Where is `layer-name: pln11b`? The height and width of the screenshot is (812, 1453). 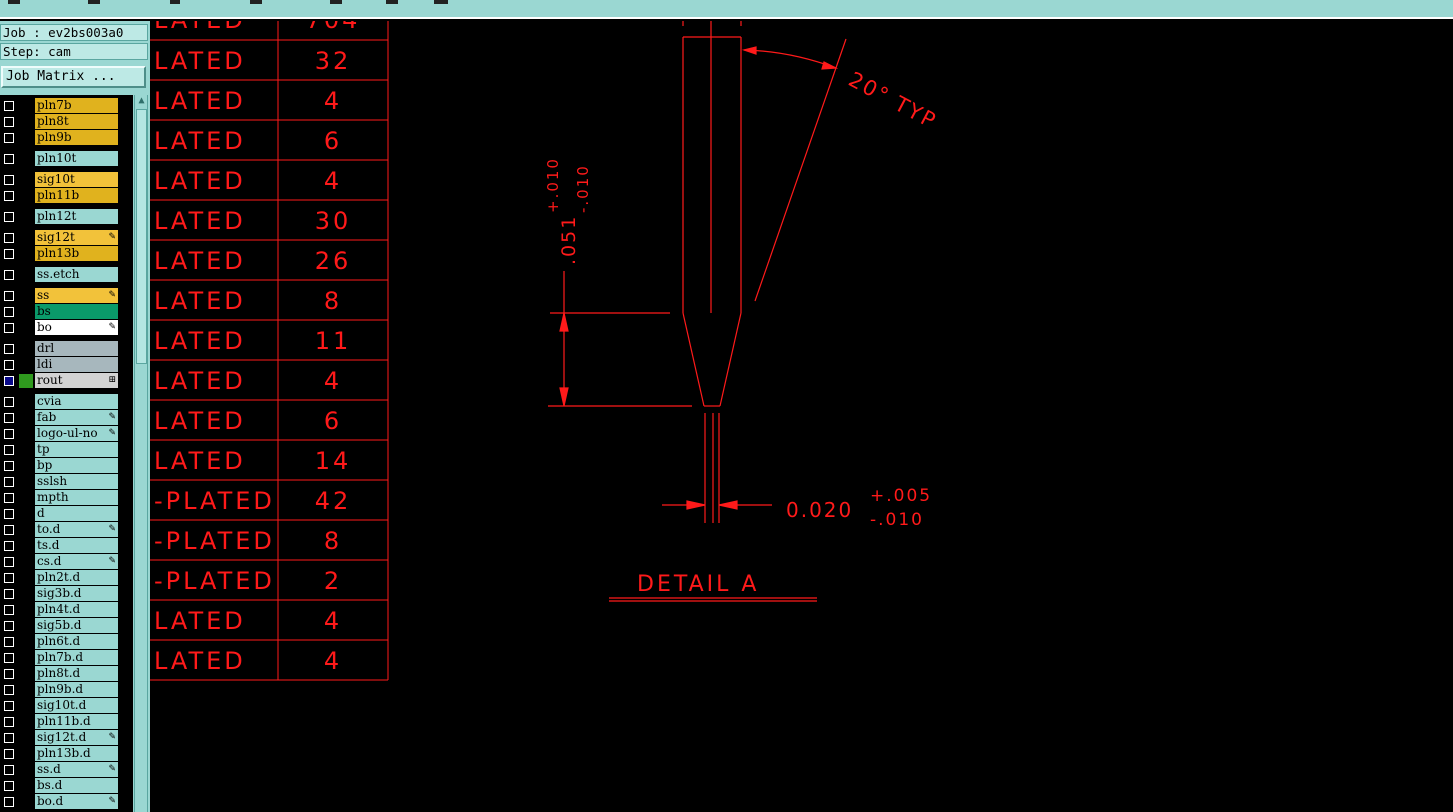
layer-name: pln11b is located at coordinates (76, 195).